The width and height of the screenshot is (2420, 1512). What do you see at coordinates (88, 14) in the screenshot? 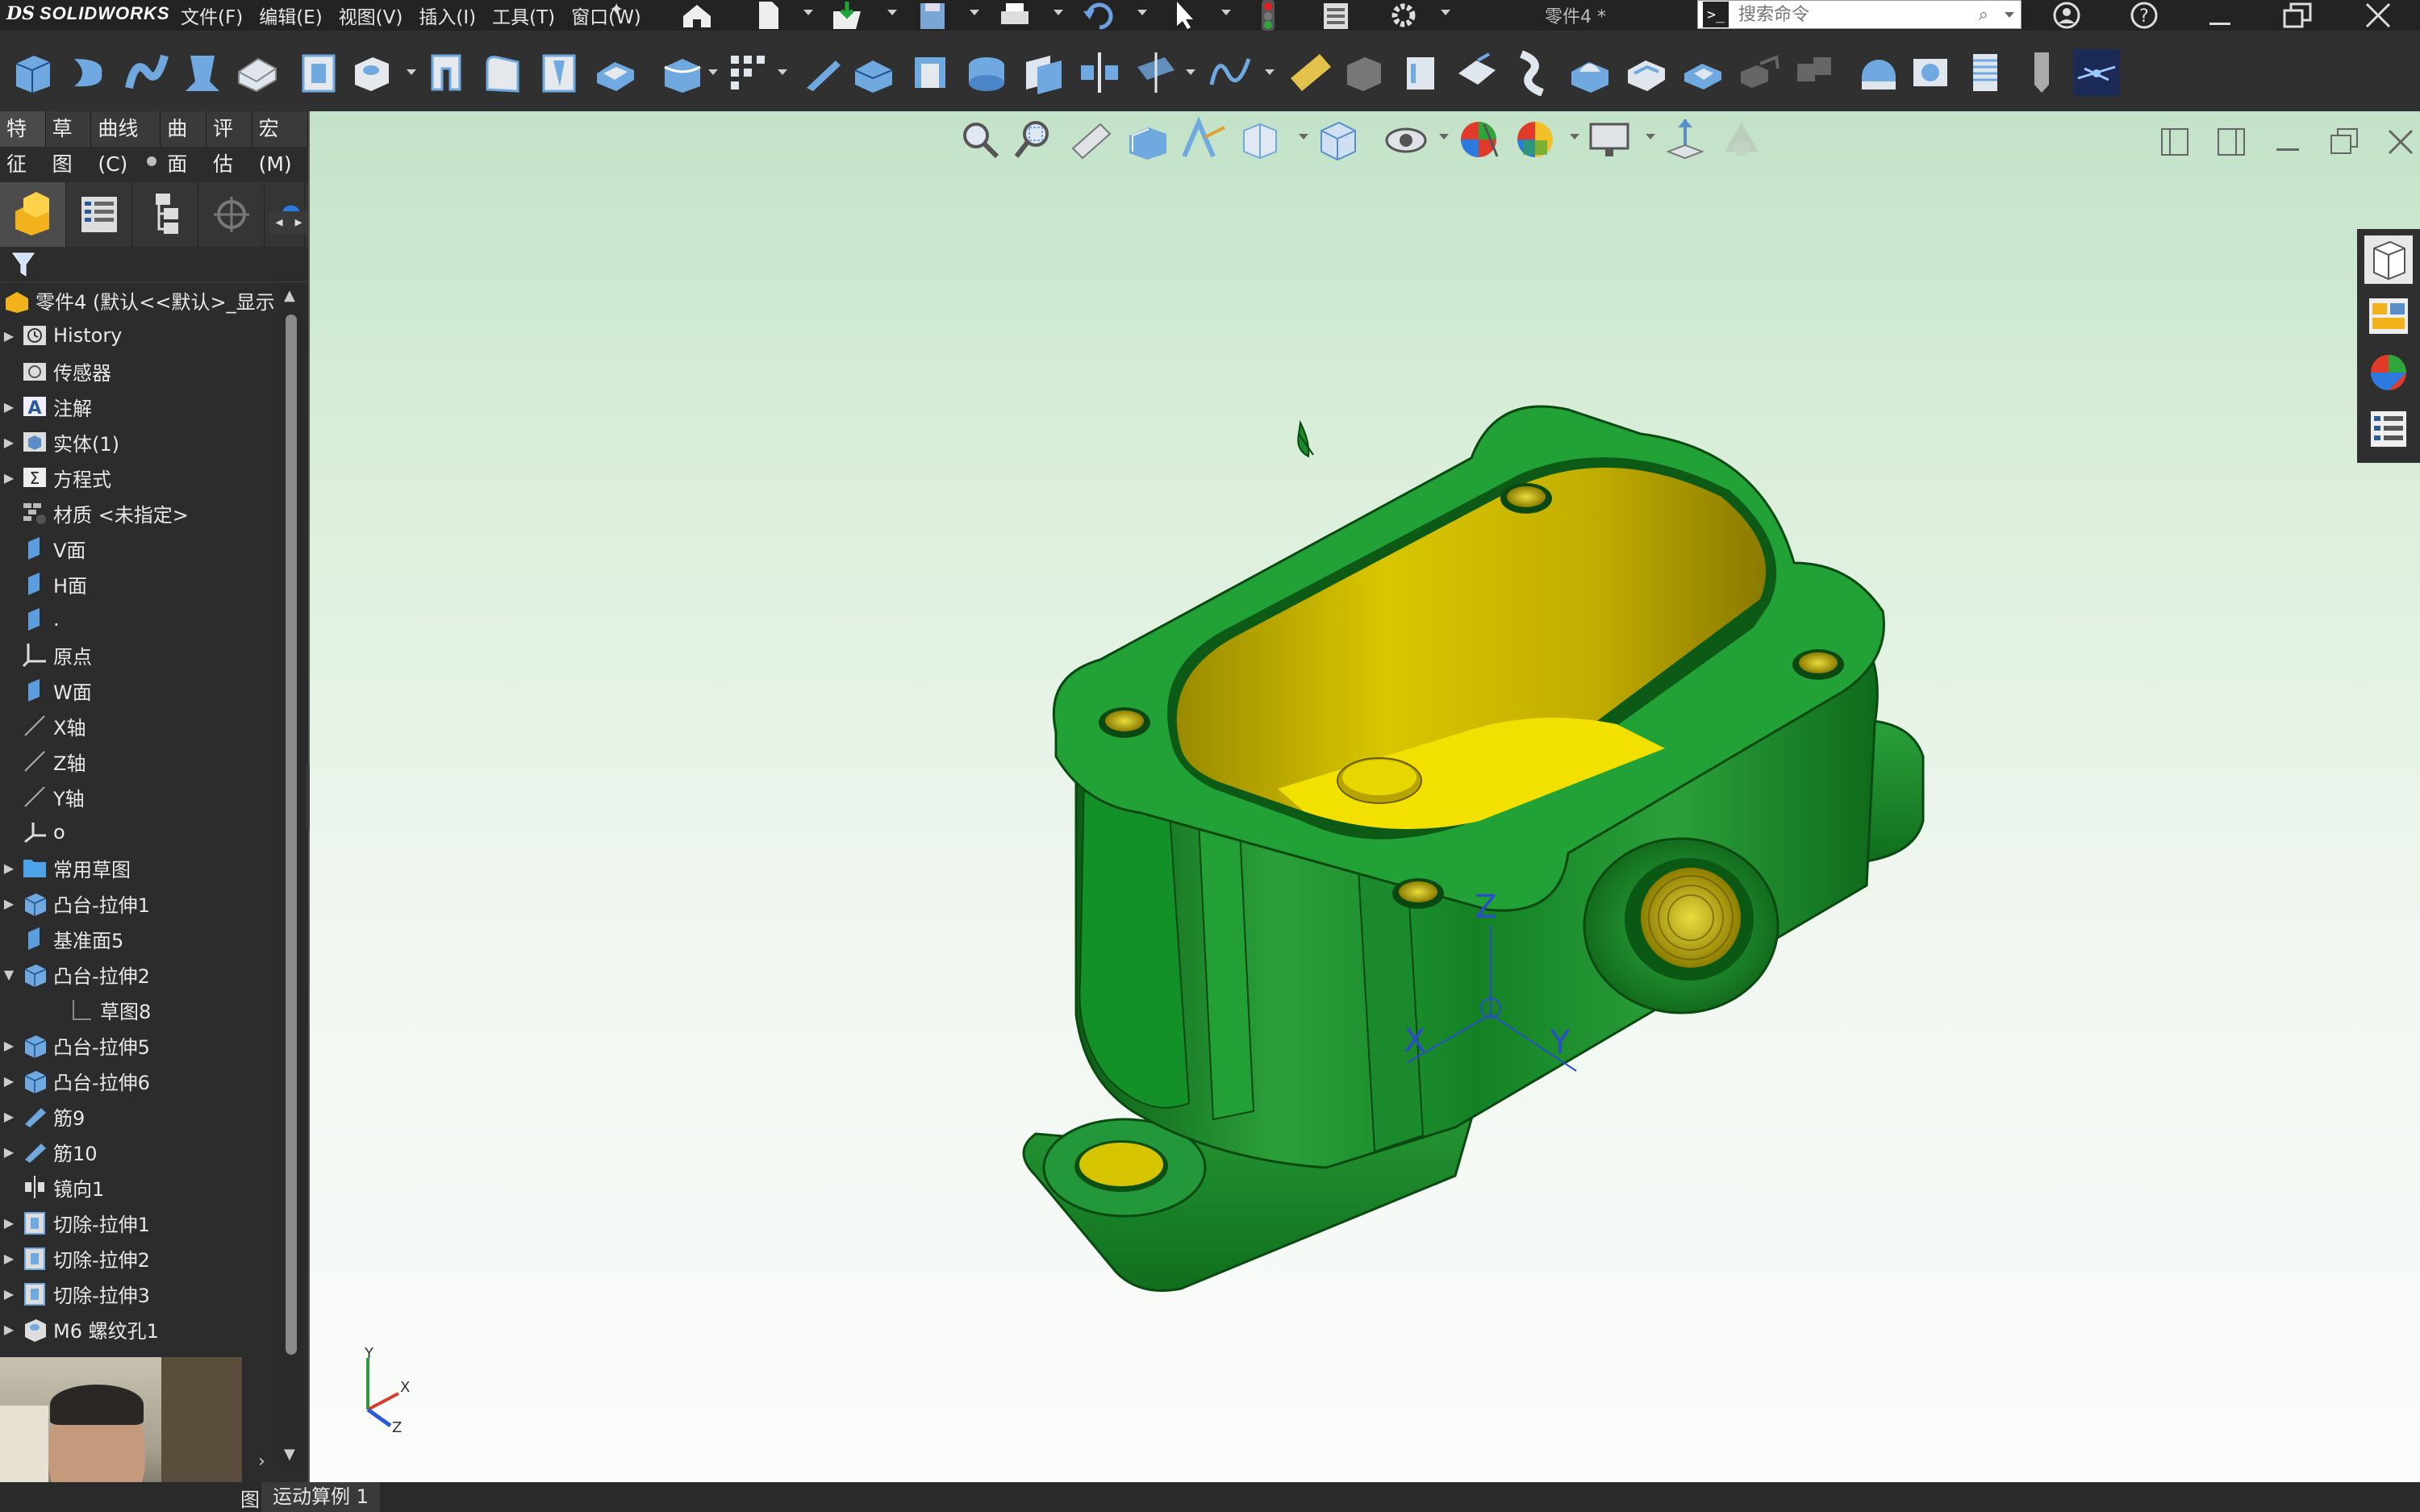
I see `solidworks-logo: DS SOLIDWORKS` at bounding box center [88, 14].